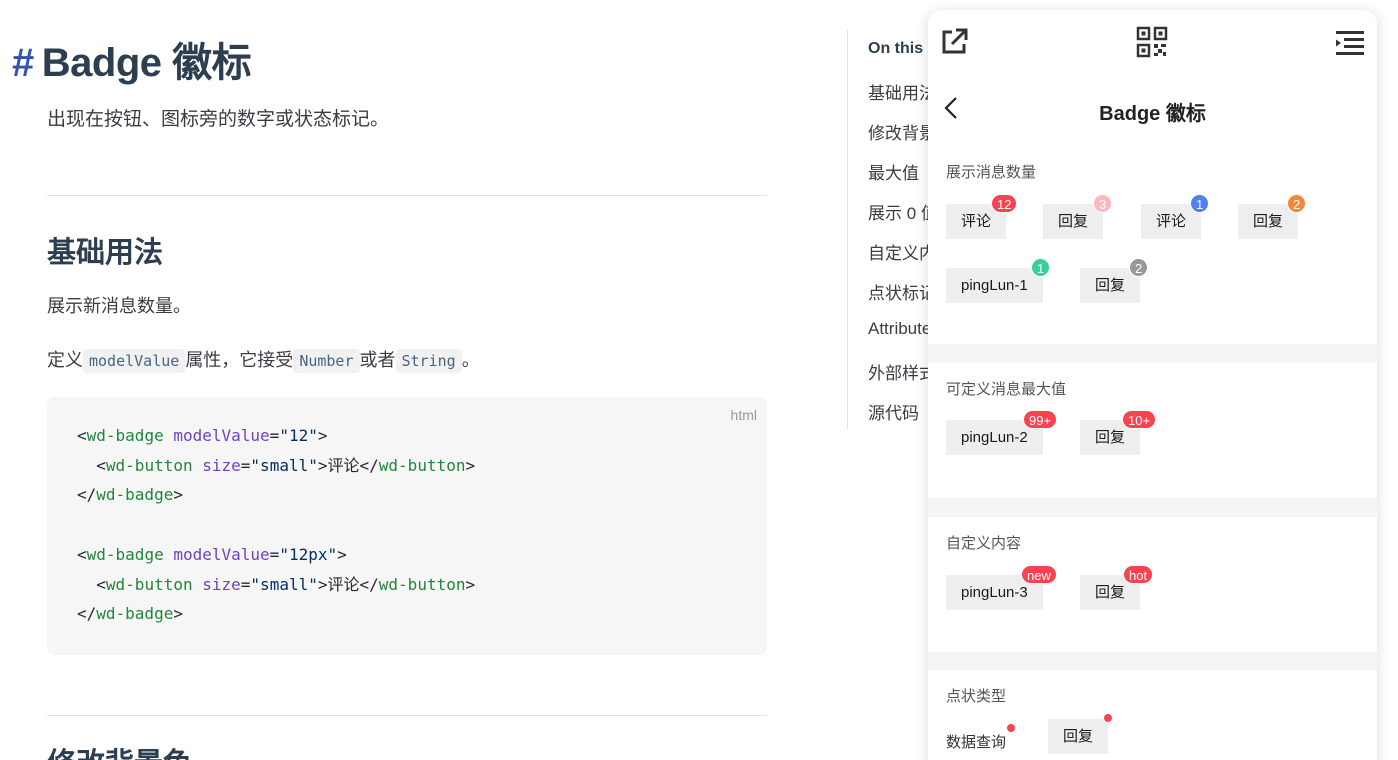 The height and width of the screenshot is (760, 1398). Describe the element at coordinates (239, 360) in the screenshot. I see `define-mid: 属性，它接受` at that location.